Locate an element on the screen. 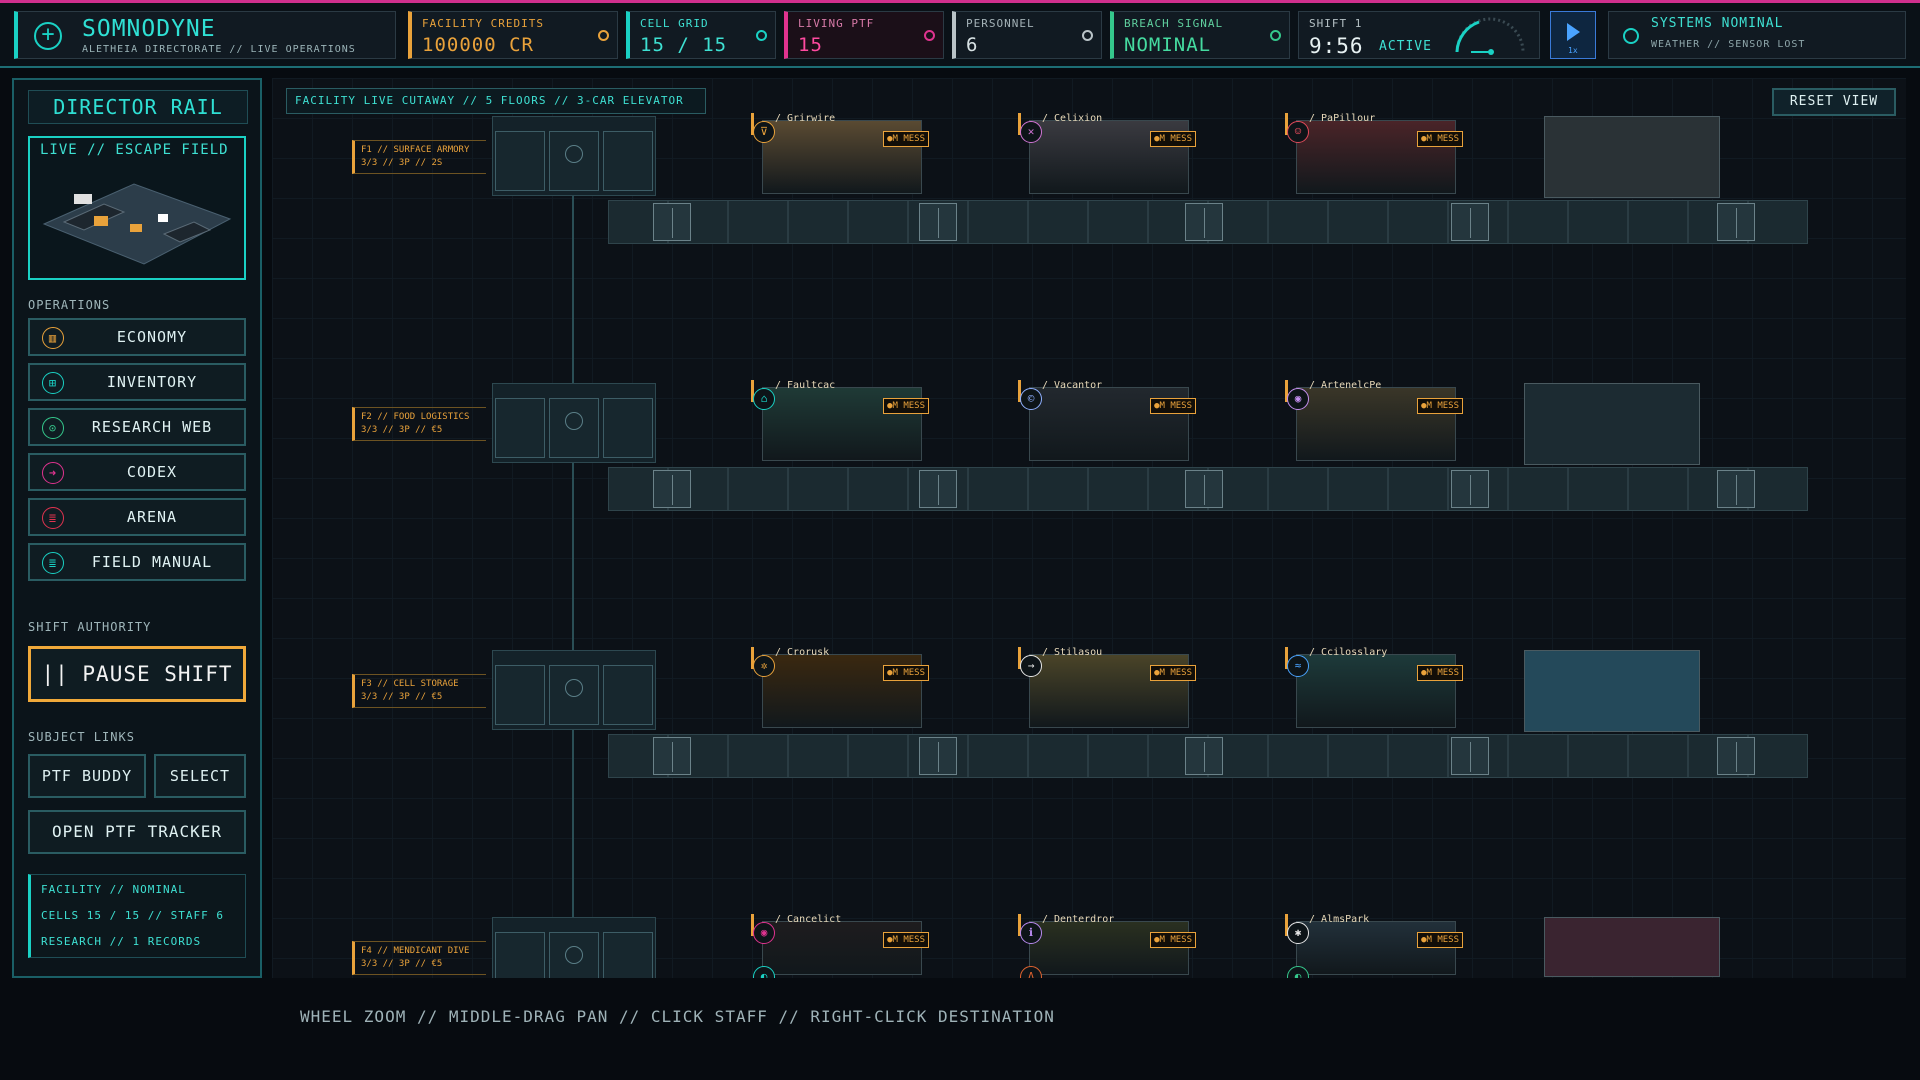 The image size is (1920, 1080). cellgrid-status-icon is located at coordinates (761, 35).